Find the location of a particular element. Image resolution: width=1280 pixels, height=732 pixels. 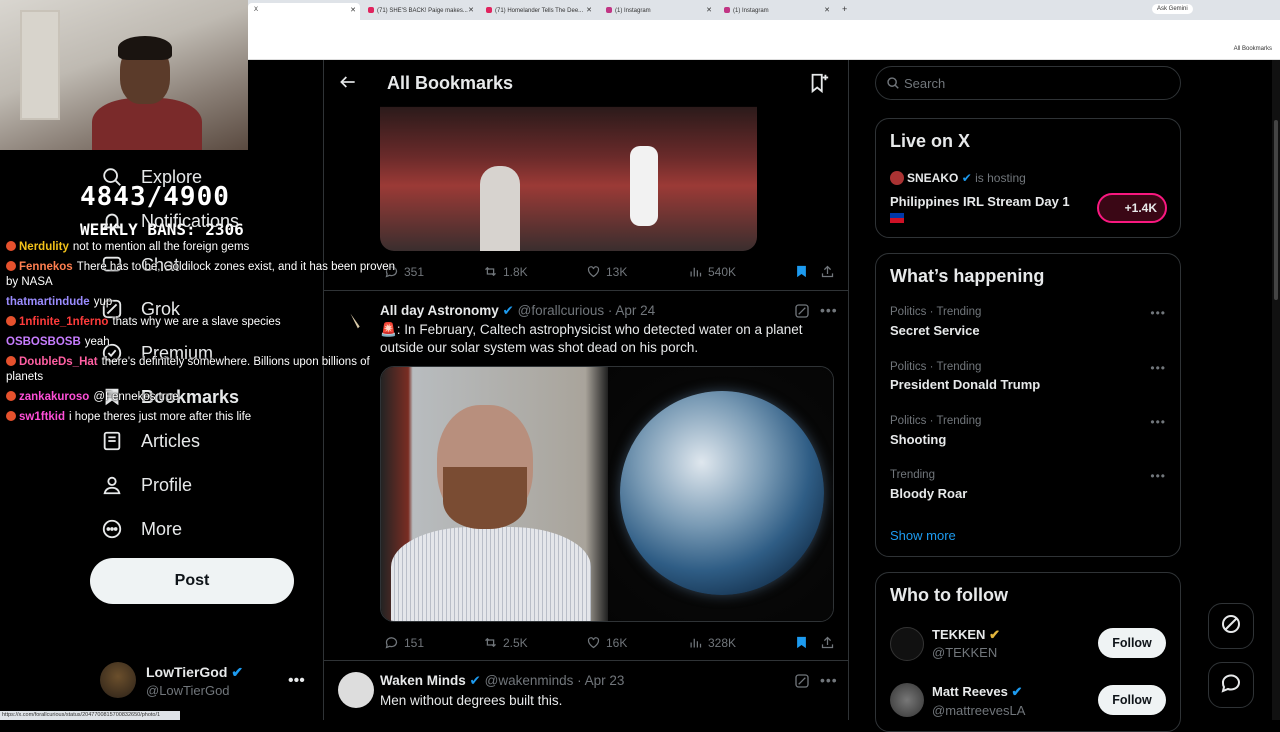

search-input: Search is located at coordinates (1028, 83).